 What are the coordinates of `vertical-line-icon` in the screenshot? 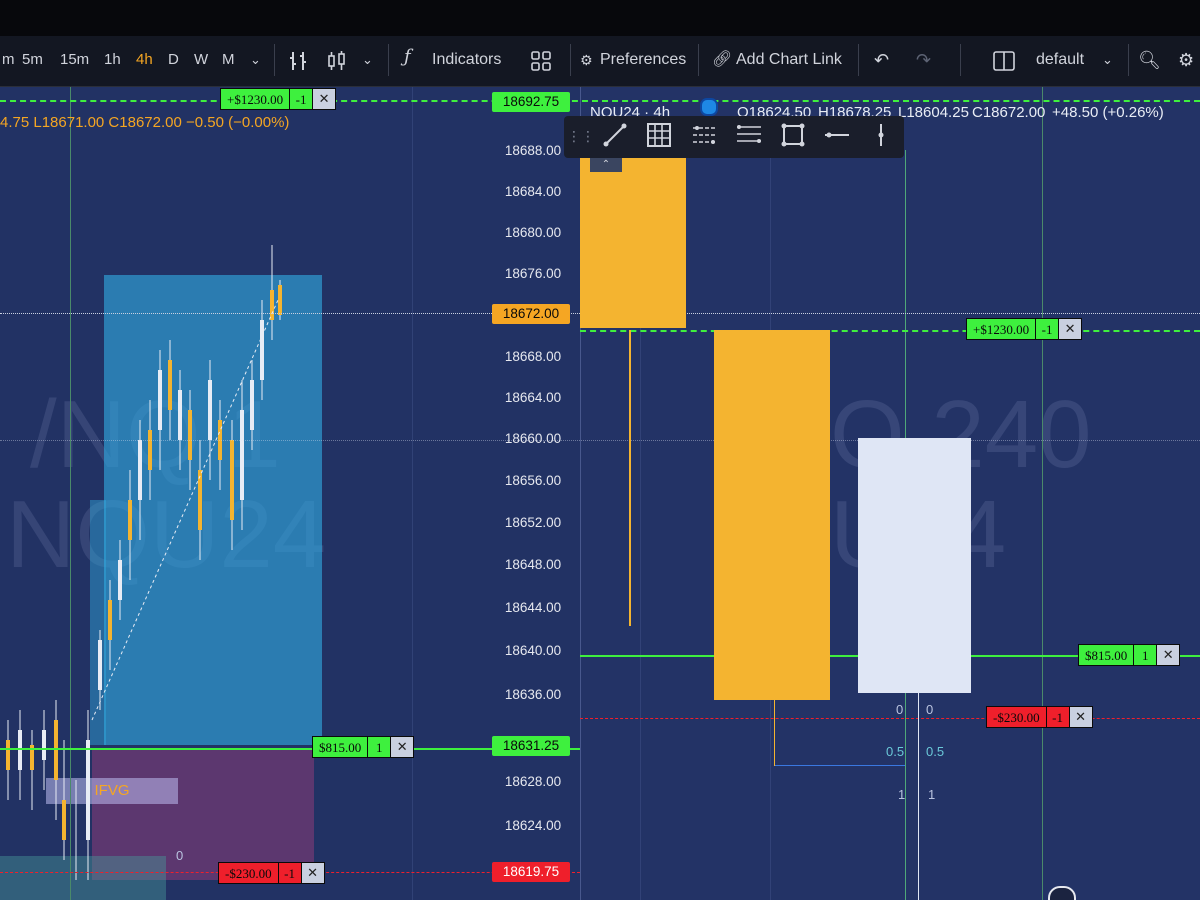 It's located at (881, 136).